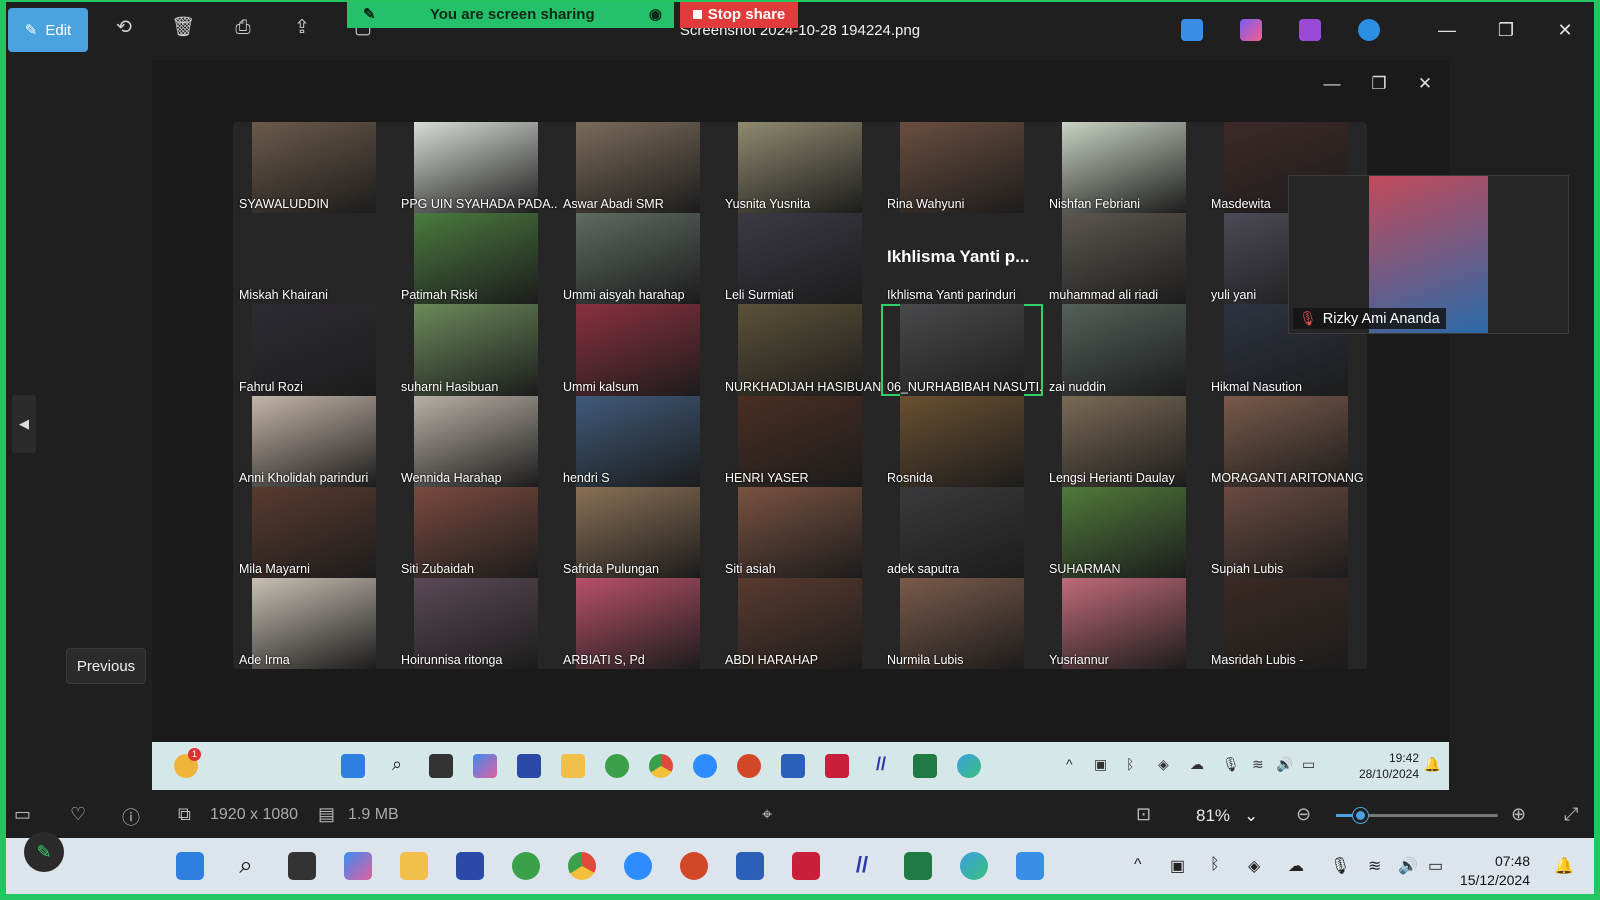  What do you see at coordinates (638, 350) in the screenshot?
I see `participant-tile: Ummi kalsum` at bounding box center [638, 350].